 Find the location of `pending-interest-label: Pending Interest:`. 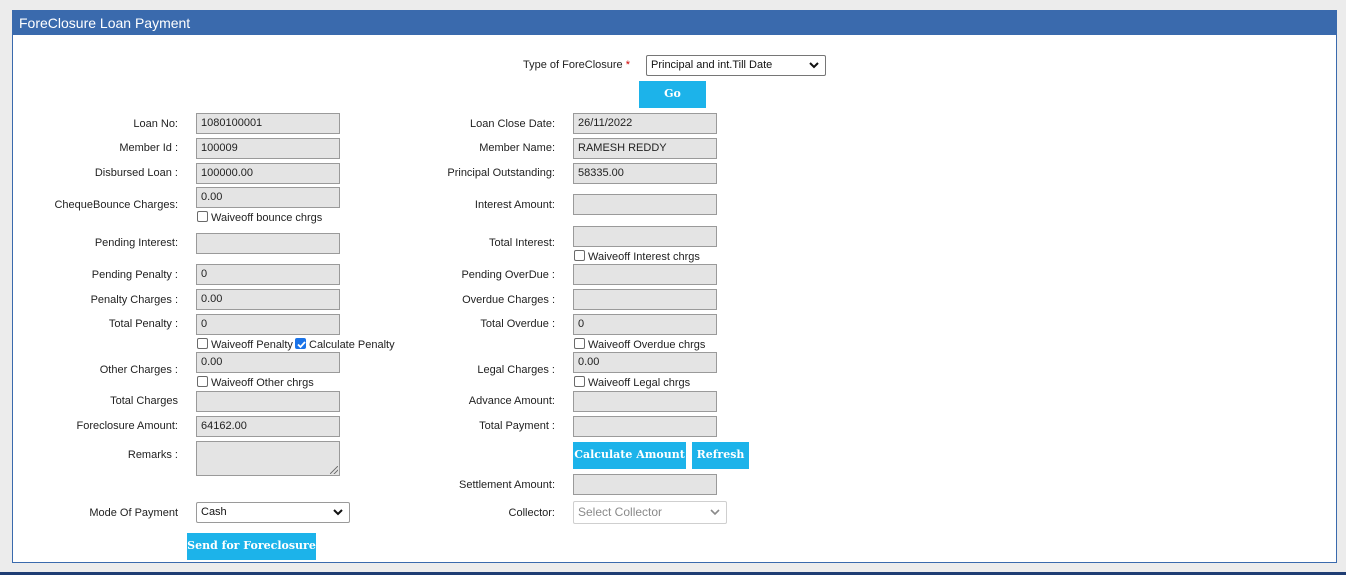

pending-interest-label: Pending Interest: is located at coordinates (89, 243).